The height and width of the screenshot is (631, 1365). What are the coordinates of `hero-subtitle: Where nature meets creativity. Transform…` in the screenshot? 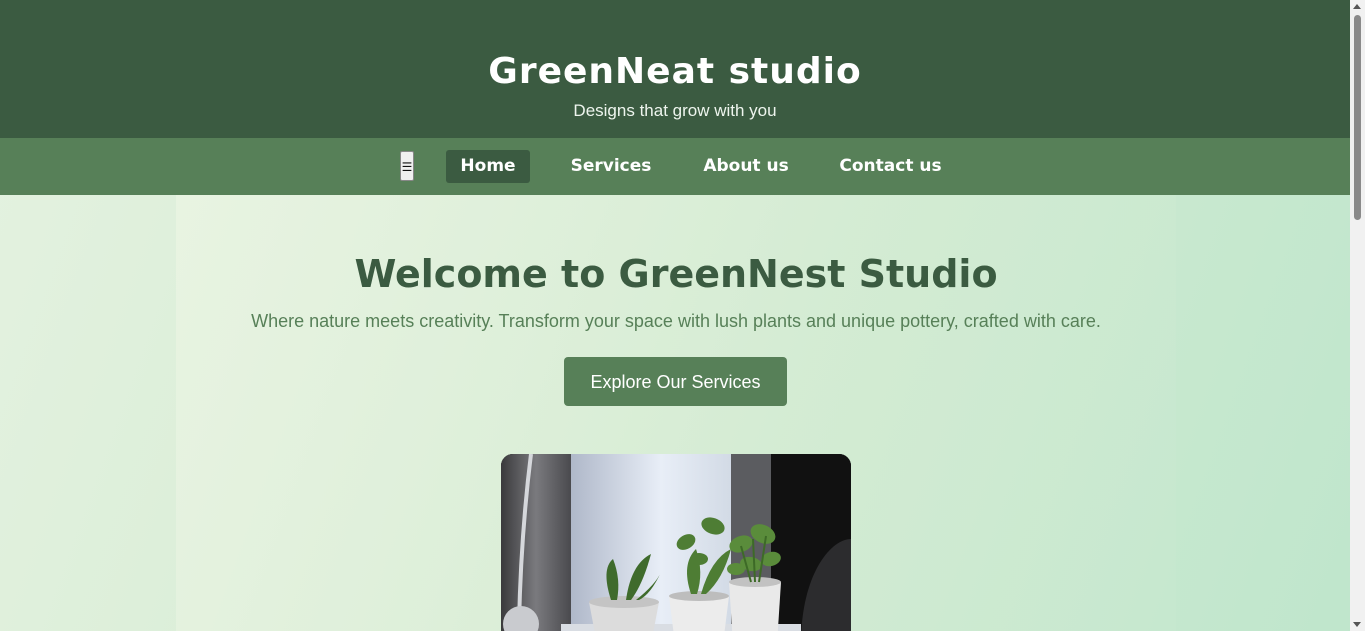 It's located at (676, 321).